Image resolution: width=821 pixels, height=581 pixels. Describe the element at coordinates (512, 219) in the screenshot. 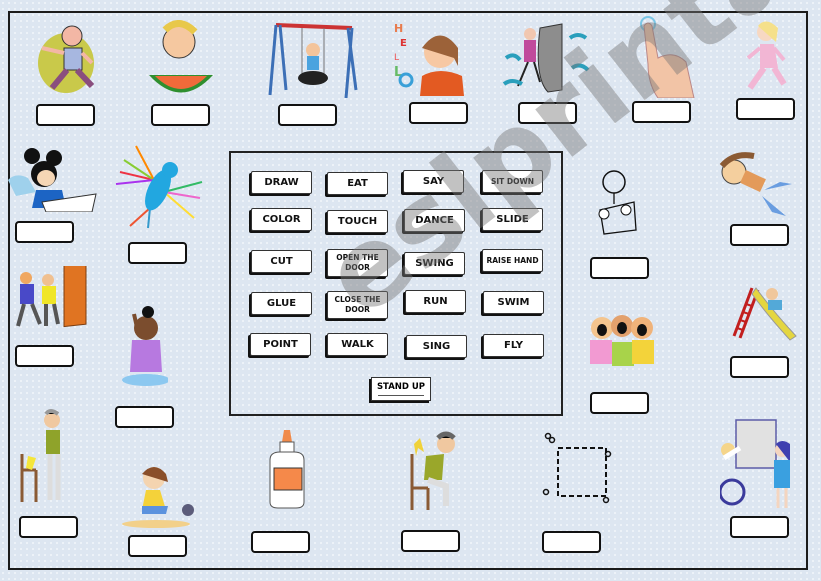

I see `word-card-slide: SLIDE` at that location.